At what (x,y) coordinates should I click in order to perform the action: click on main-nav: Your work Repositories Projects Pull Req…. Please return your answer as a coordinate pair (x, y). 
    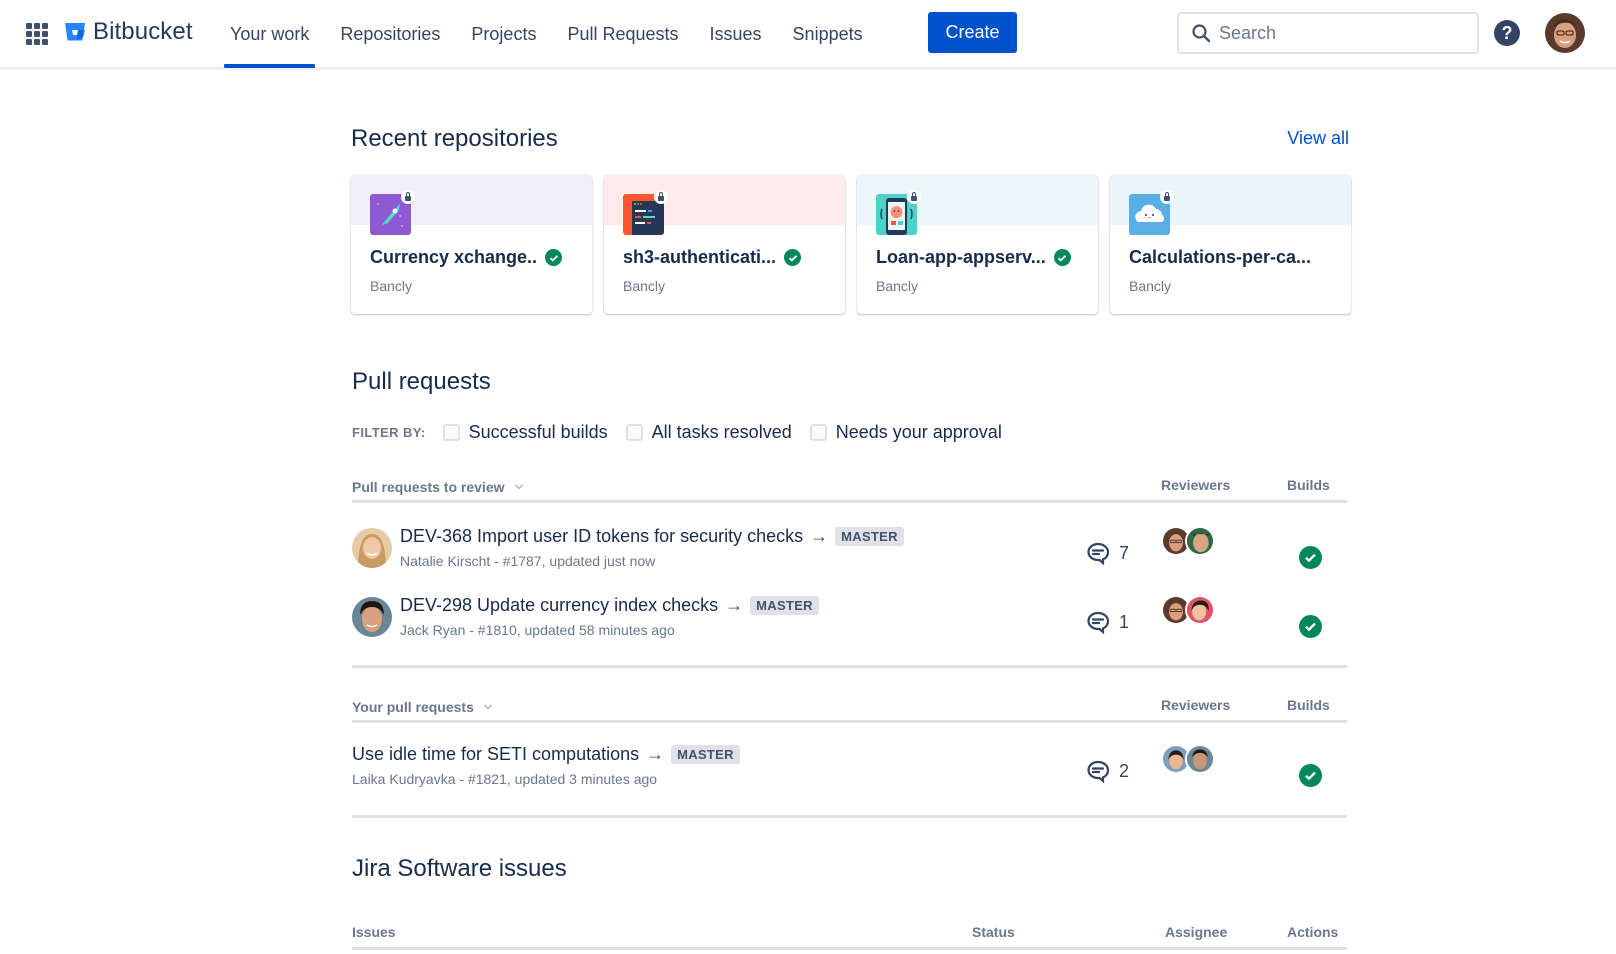
    Looking at the image, I should click on (558, 34).